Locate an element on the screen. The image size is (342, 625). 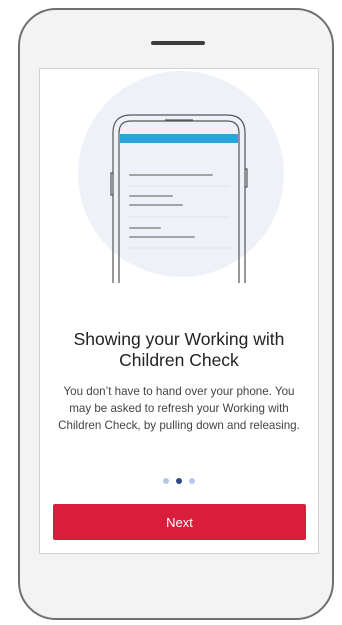
page-indicator is located at coordinates (179, 481).